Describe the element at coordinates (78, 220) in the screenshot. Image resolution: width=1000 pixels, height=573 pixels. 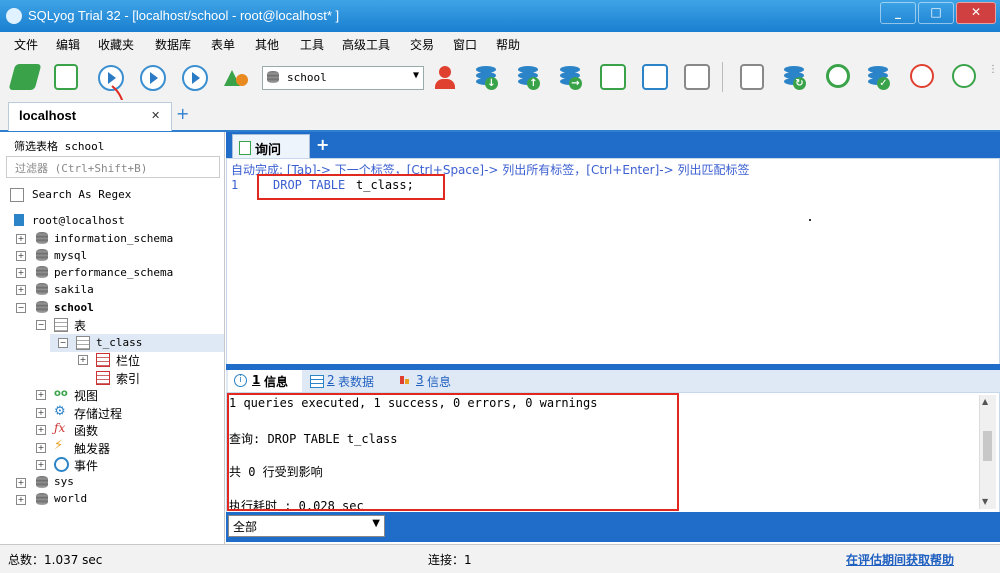
I see `tree-root-connection: root@localhost` at that location.